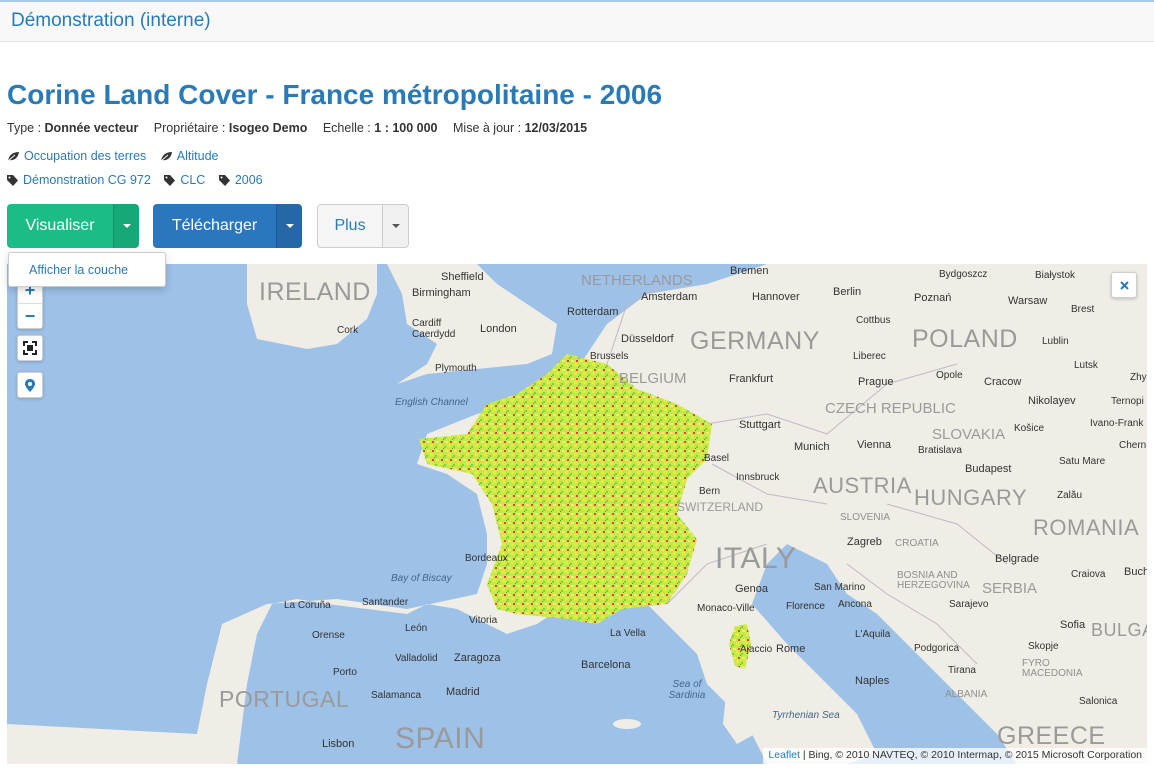 The image size is (1154, 772). Describe the element at coordinates (307, 605) in the screenshot. I see `map-label-city: La Coruña` at that location.